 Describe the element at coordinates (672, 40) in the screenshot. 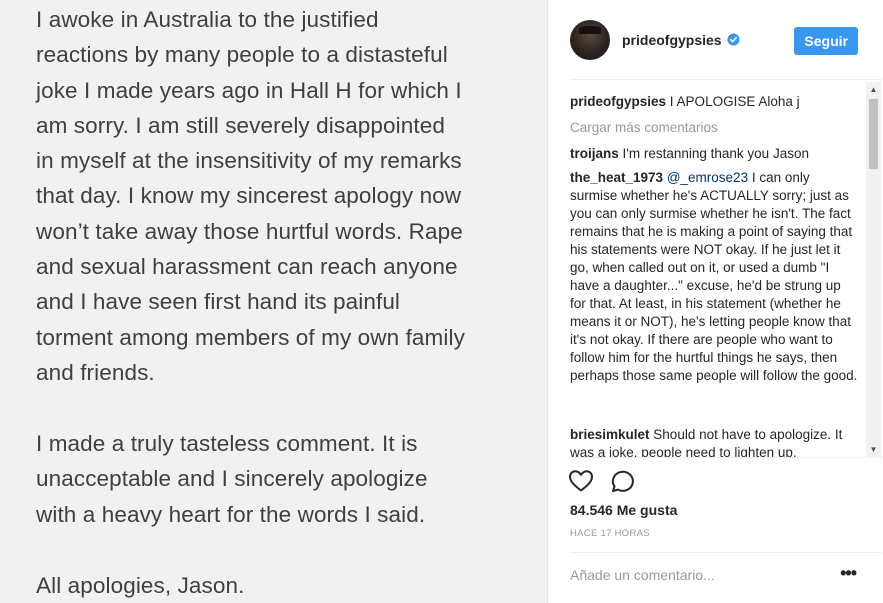

I see `username-link: prideofgypsies` at that location.